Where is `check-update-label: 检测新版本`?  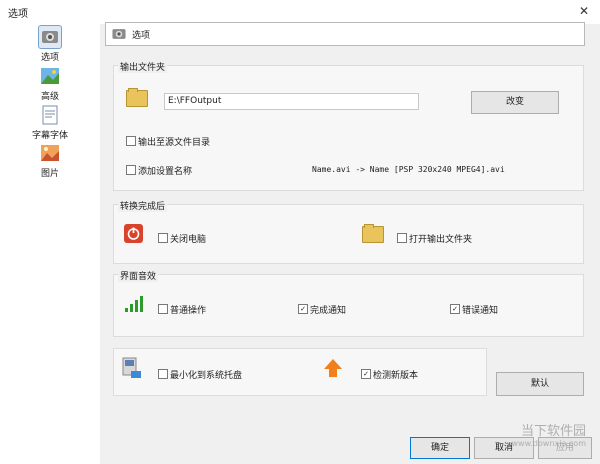 check-update-label: 检测新版本 is located at coordinates (396, 376).